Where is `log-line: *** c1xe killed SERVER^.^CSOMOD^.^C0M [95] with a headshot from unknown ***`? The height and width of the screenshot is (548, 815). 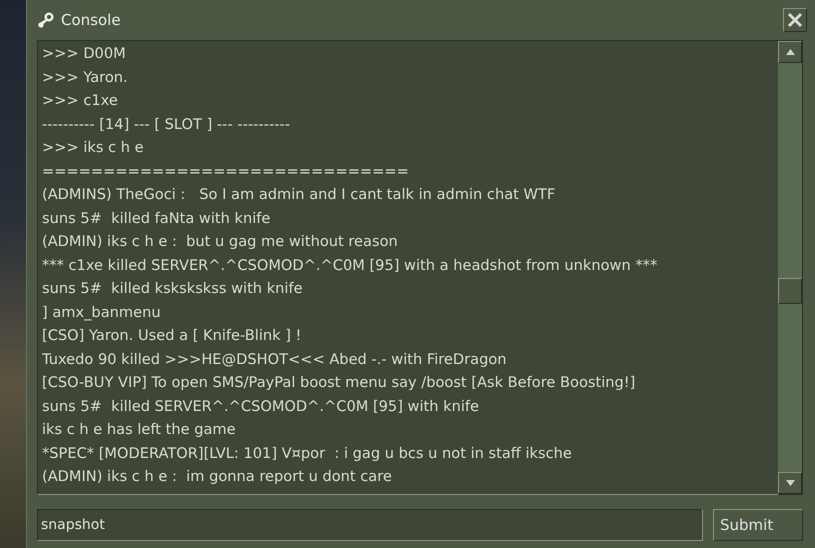 log-line: *** c1xe killed SERVER^.^CSOMOD^.^C0M [95] with a headshot from unknown *** is located at coordinates (350, 266).